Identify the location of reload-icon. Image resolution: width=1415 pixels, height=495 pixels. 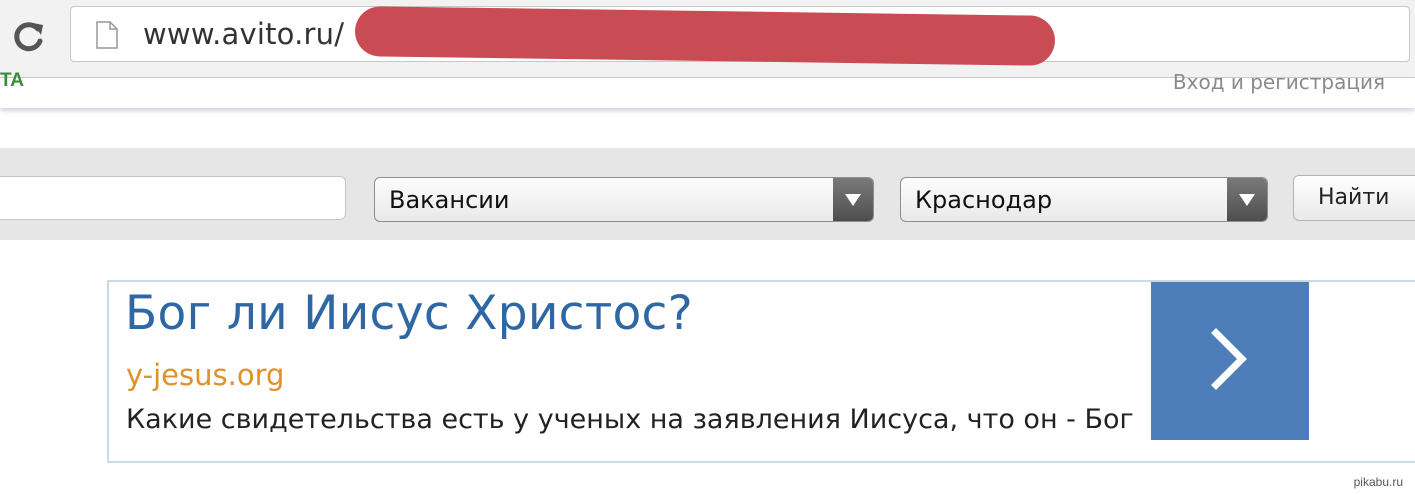
(29, 37).